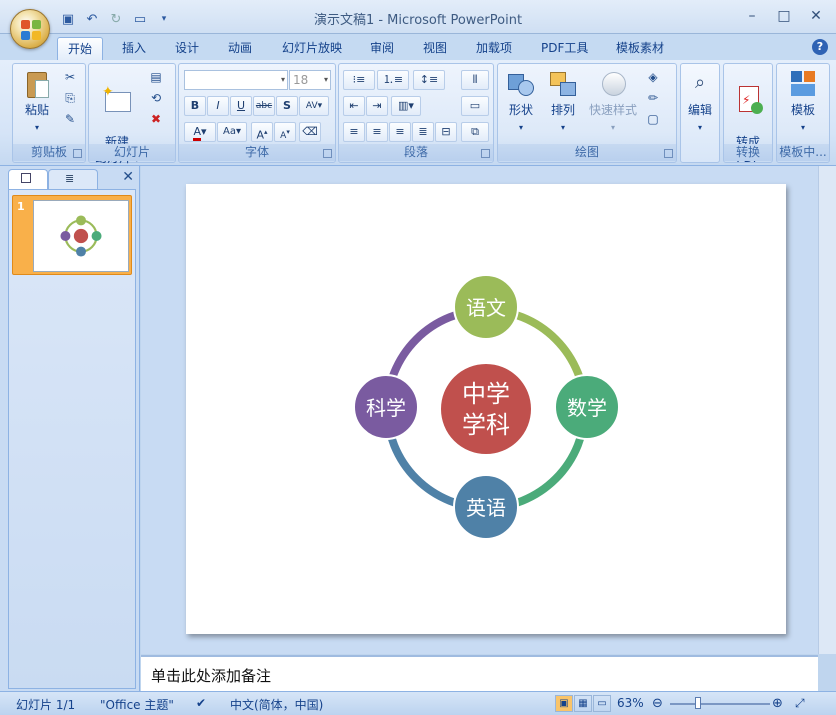 This screenshot has width=836, height=715. I want to click on zoom-level: 63%, so click(630, 703).